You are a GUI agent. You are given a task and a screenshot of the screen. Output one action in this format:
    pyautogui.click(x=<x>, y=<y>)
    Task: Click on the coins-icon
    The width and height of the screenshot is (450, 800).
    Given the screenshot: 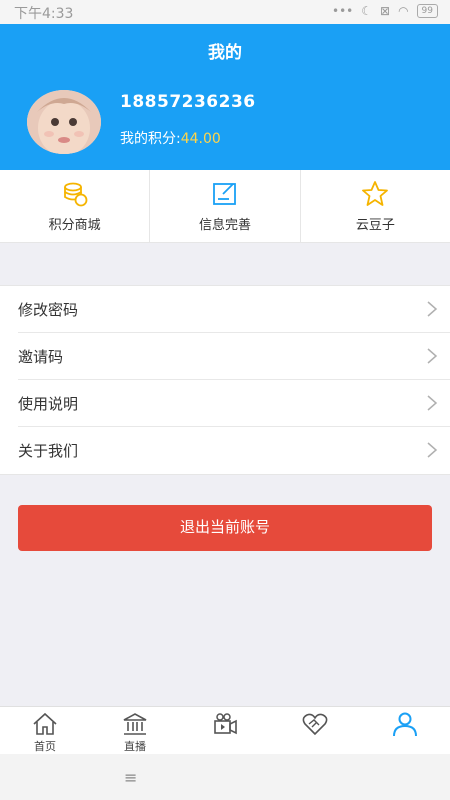 What is the action you would take?
    pyautogui.click(x=75, y=194)
    